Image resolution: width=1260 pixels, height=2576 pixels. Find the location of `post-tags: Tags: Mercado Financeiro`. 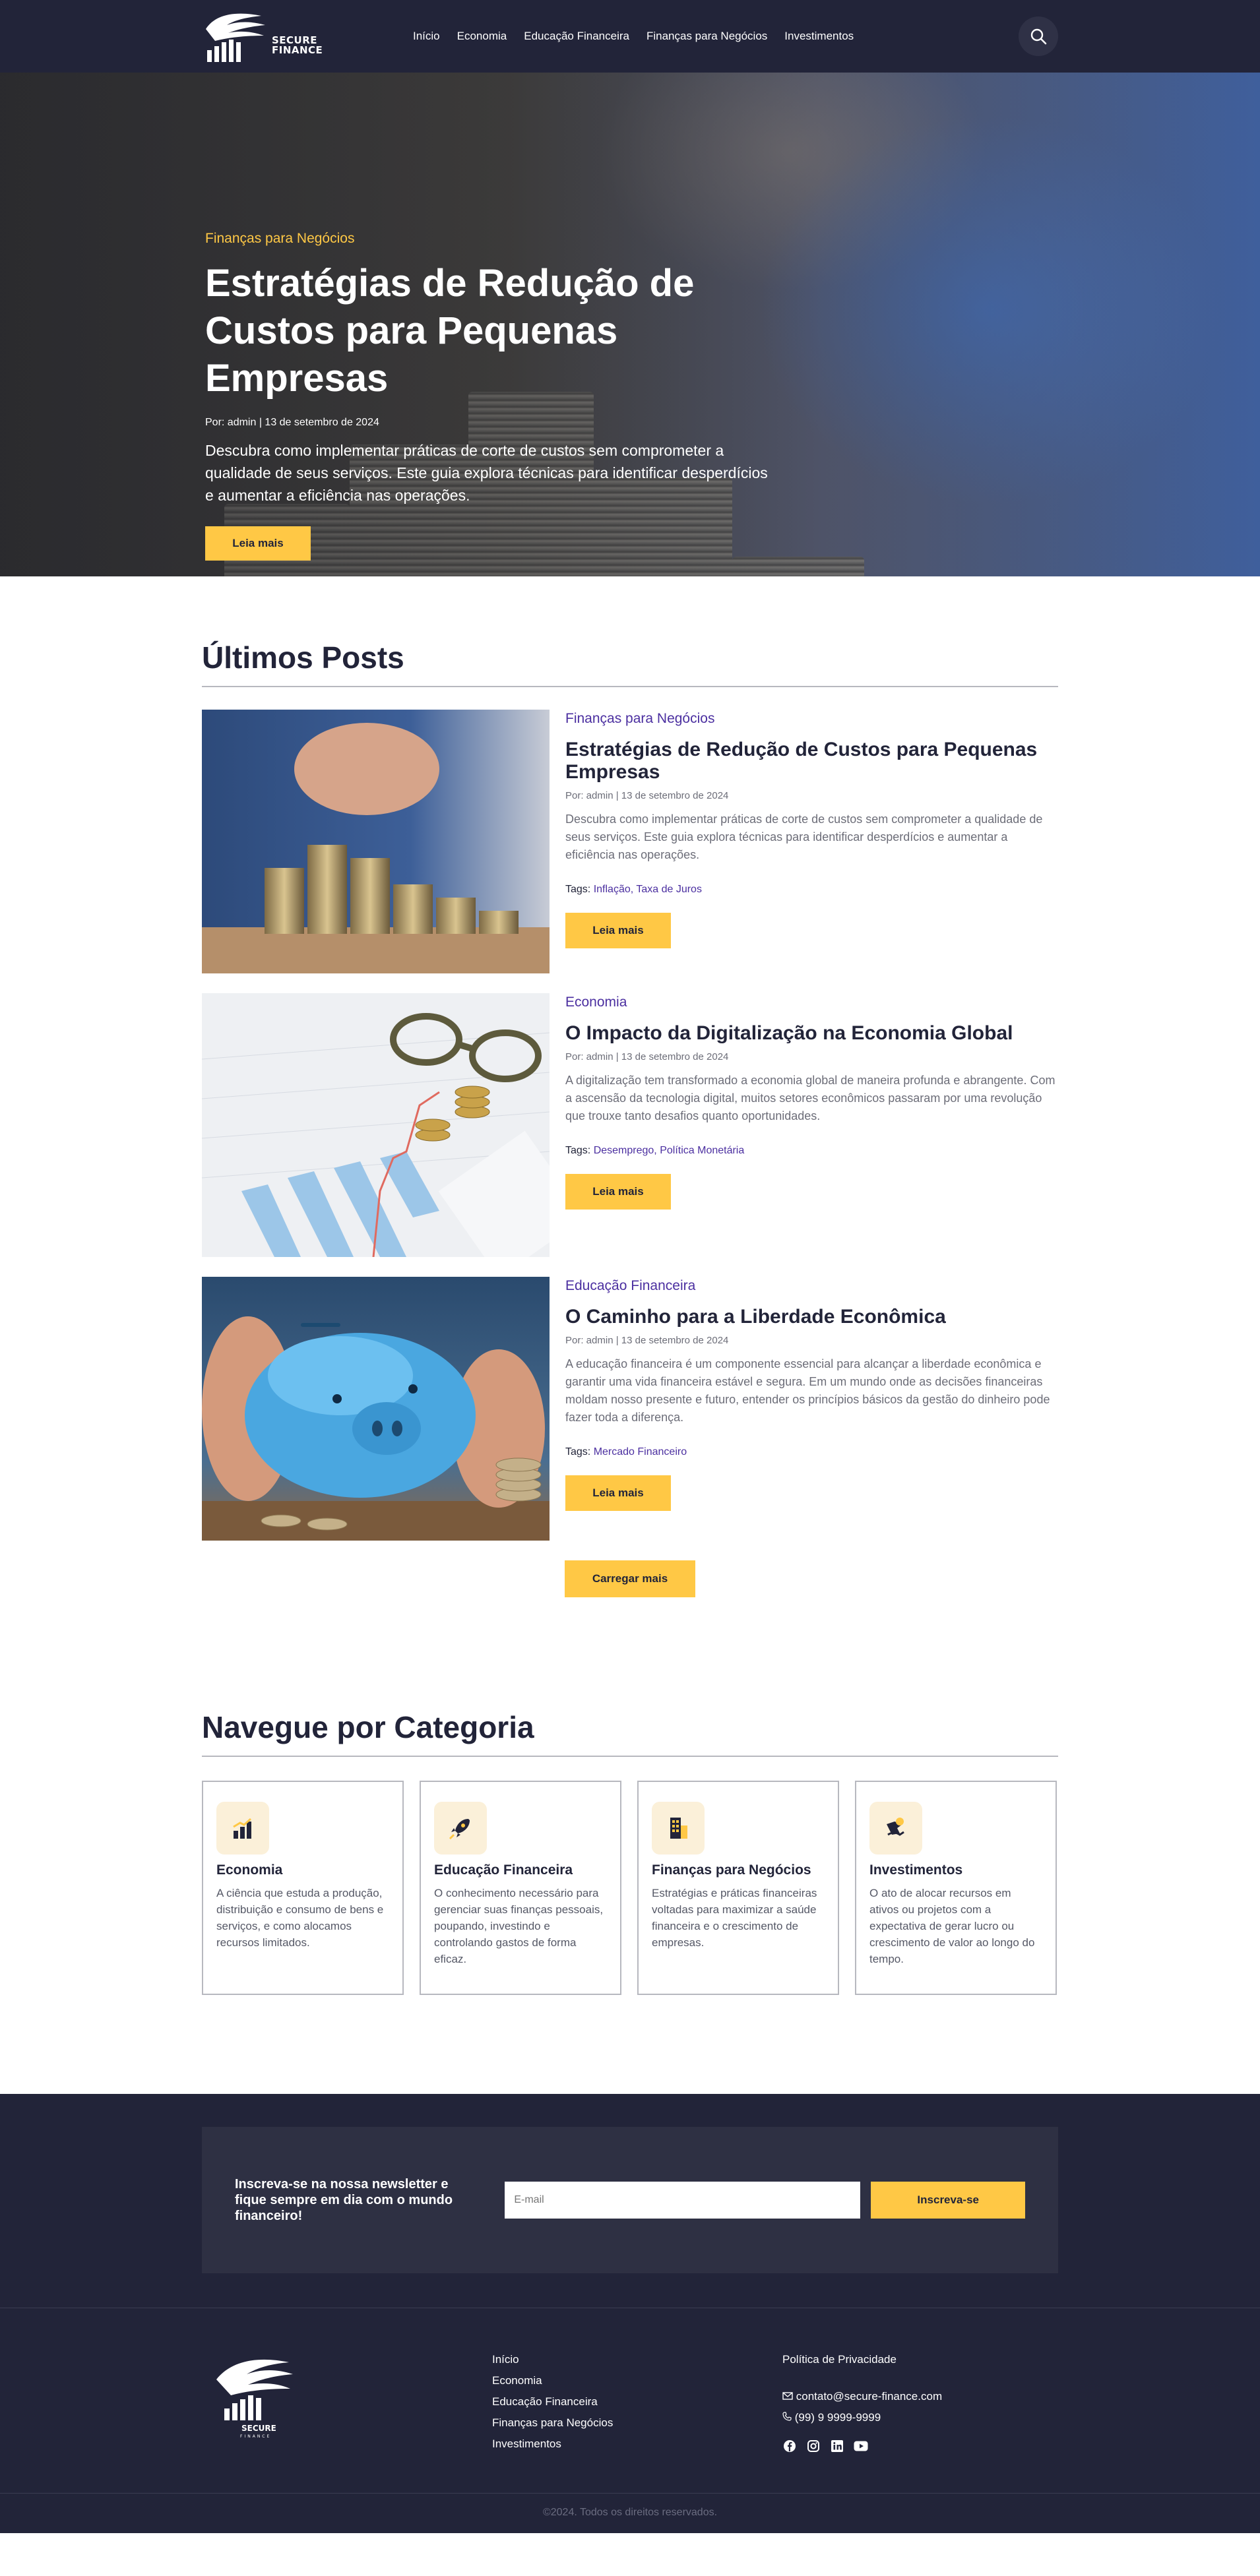

post-tags: Tags: Mercado Financeiro is located at coordinates (811, 1452).